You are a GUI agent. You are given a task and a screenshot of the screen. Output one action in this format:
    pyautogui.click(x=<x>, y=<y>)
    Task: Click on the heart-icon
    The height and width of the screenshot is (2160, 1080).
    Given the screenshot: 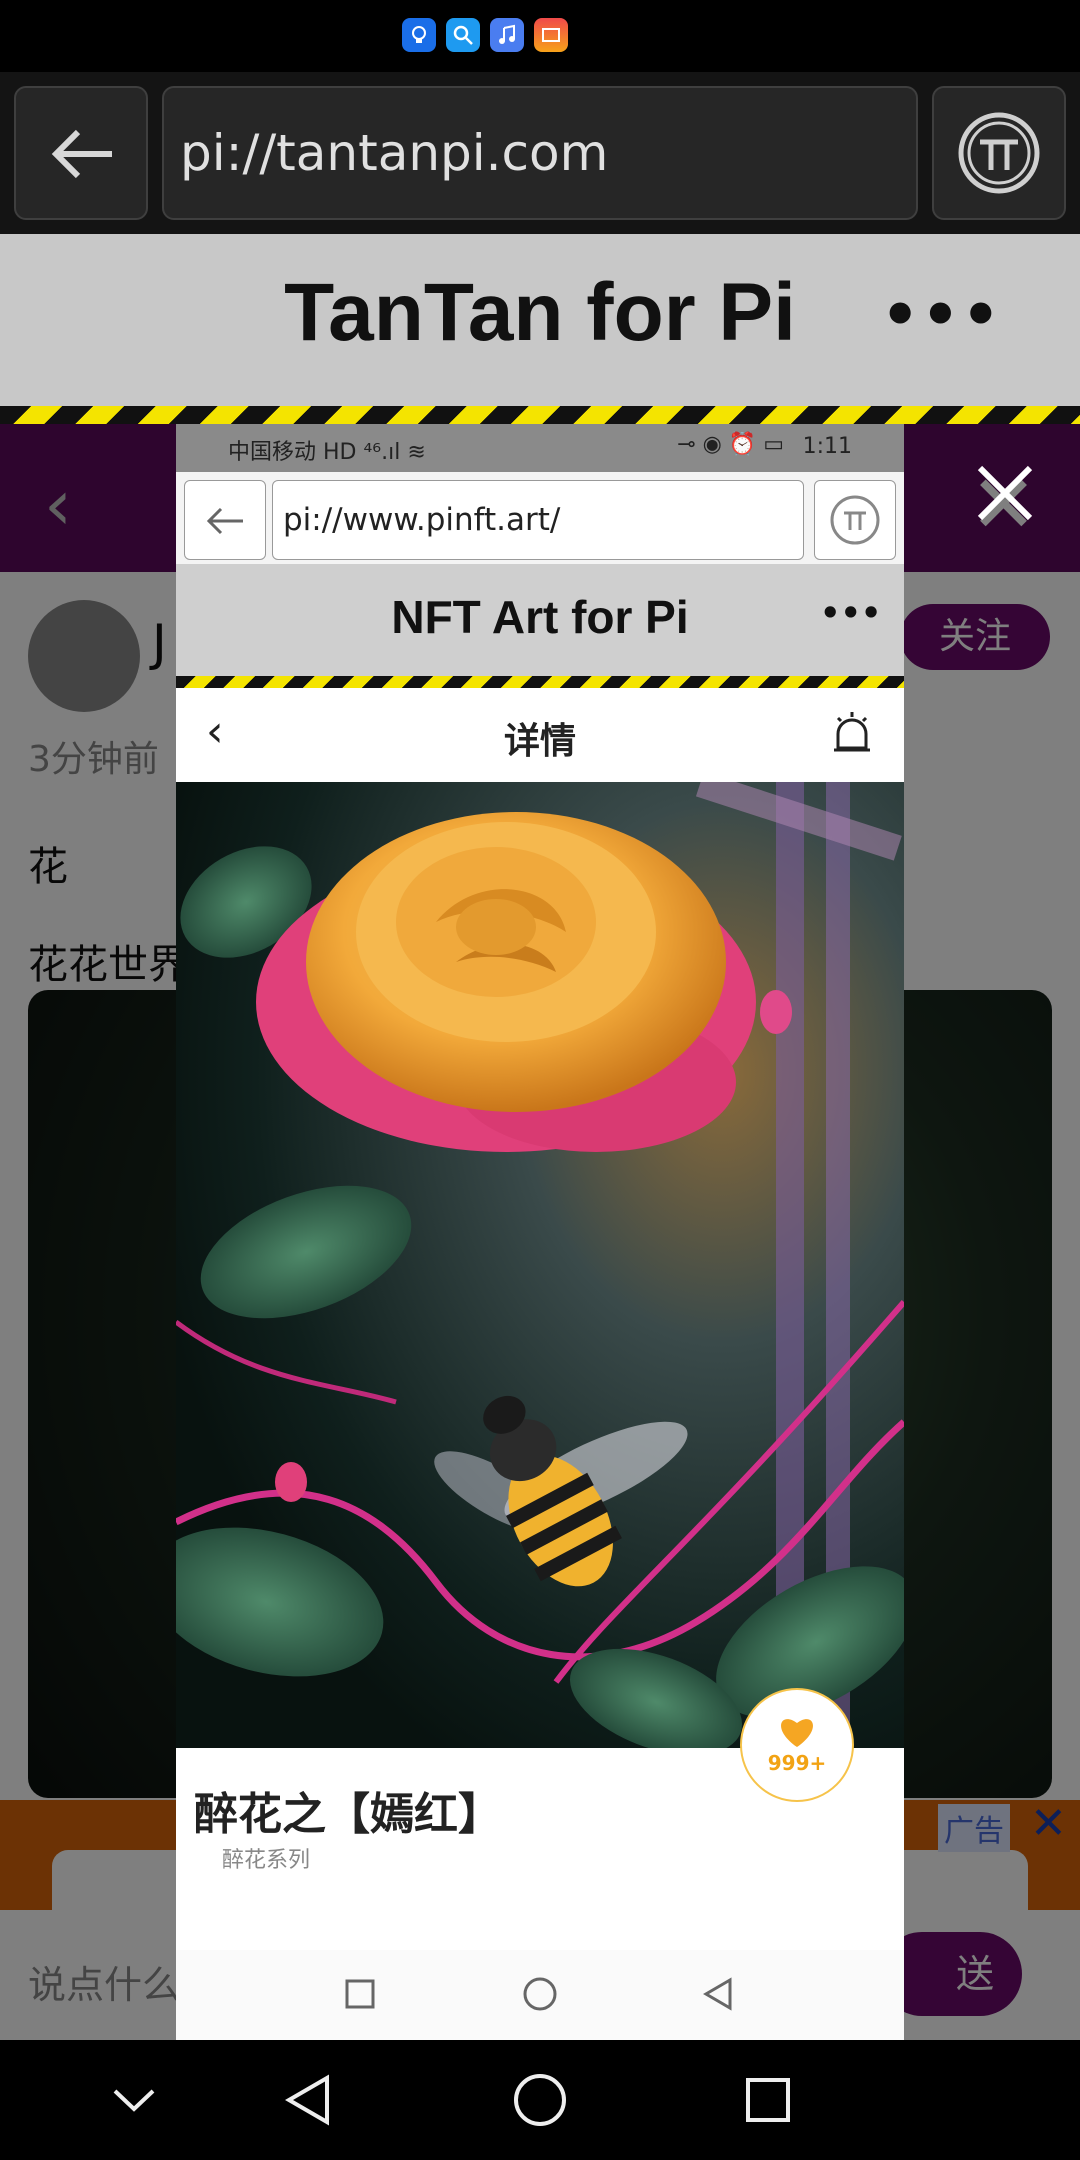 What is the action you would take?
    pyautogui.click(x=797, y=1733)
    